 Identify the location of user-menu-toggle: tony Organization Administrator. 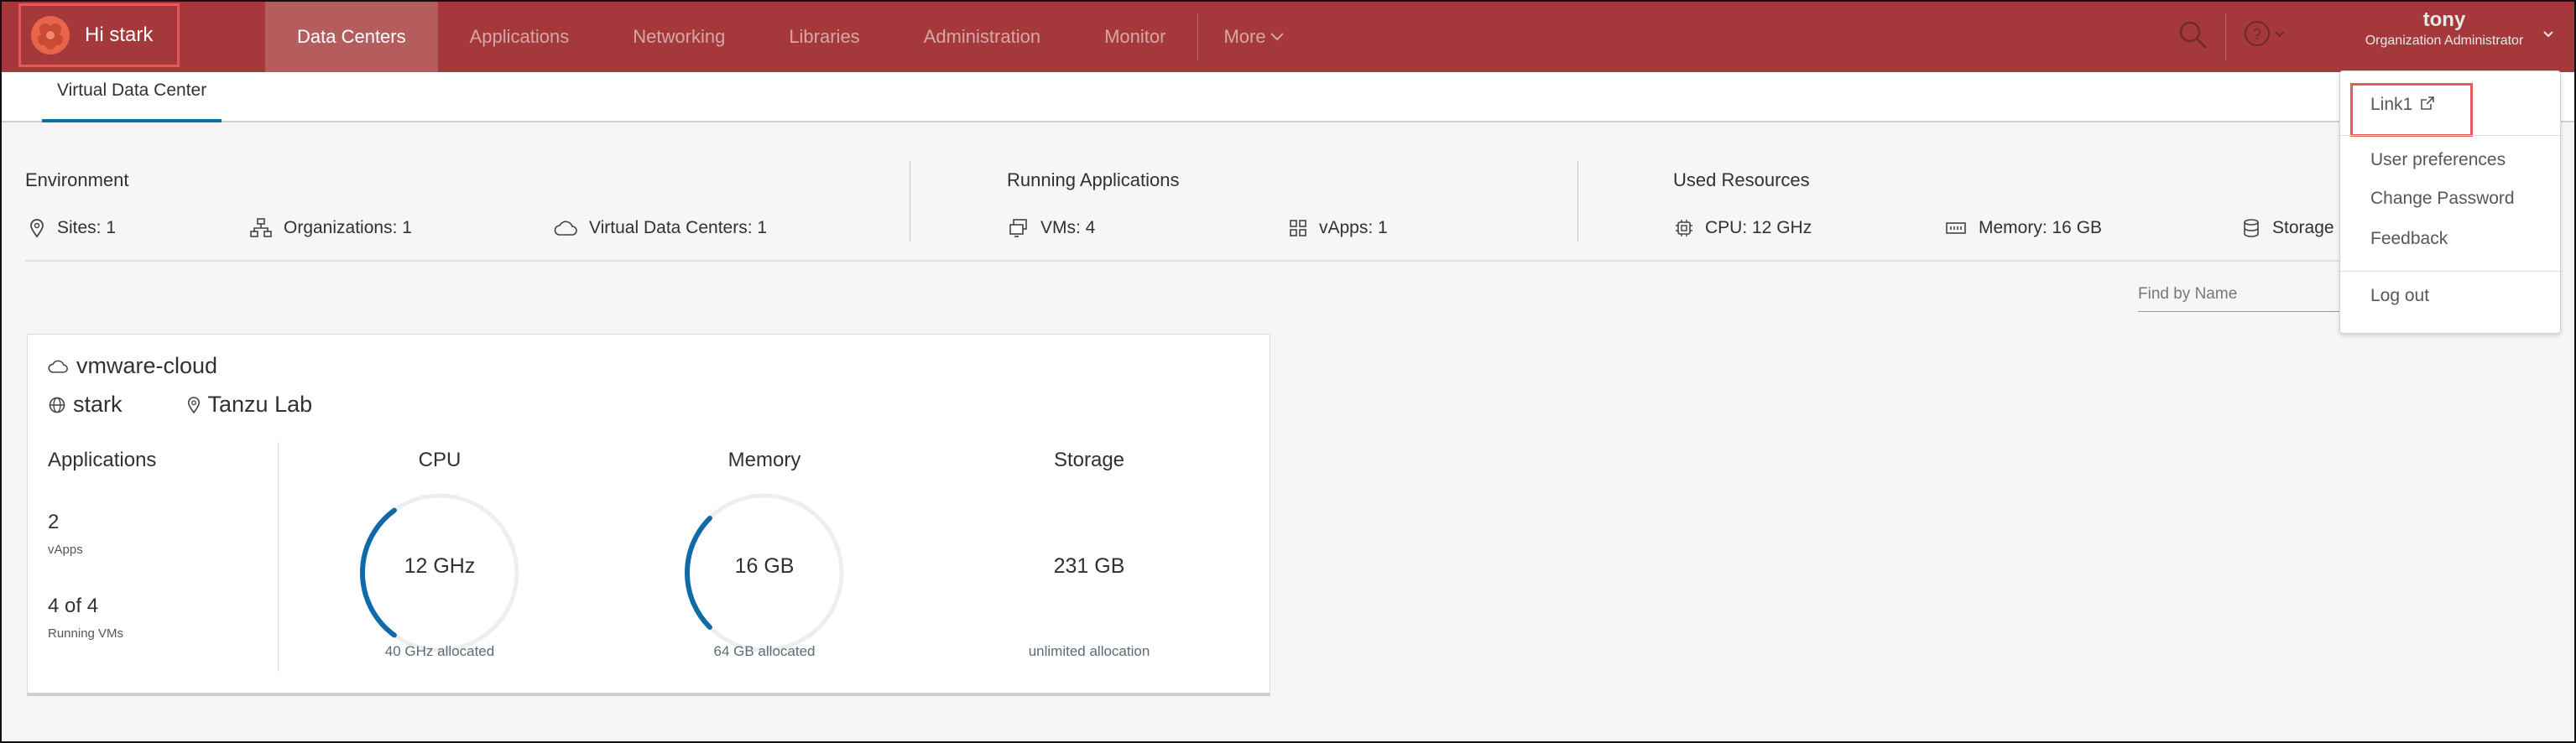
(2444, 28).